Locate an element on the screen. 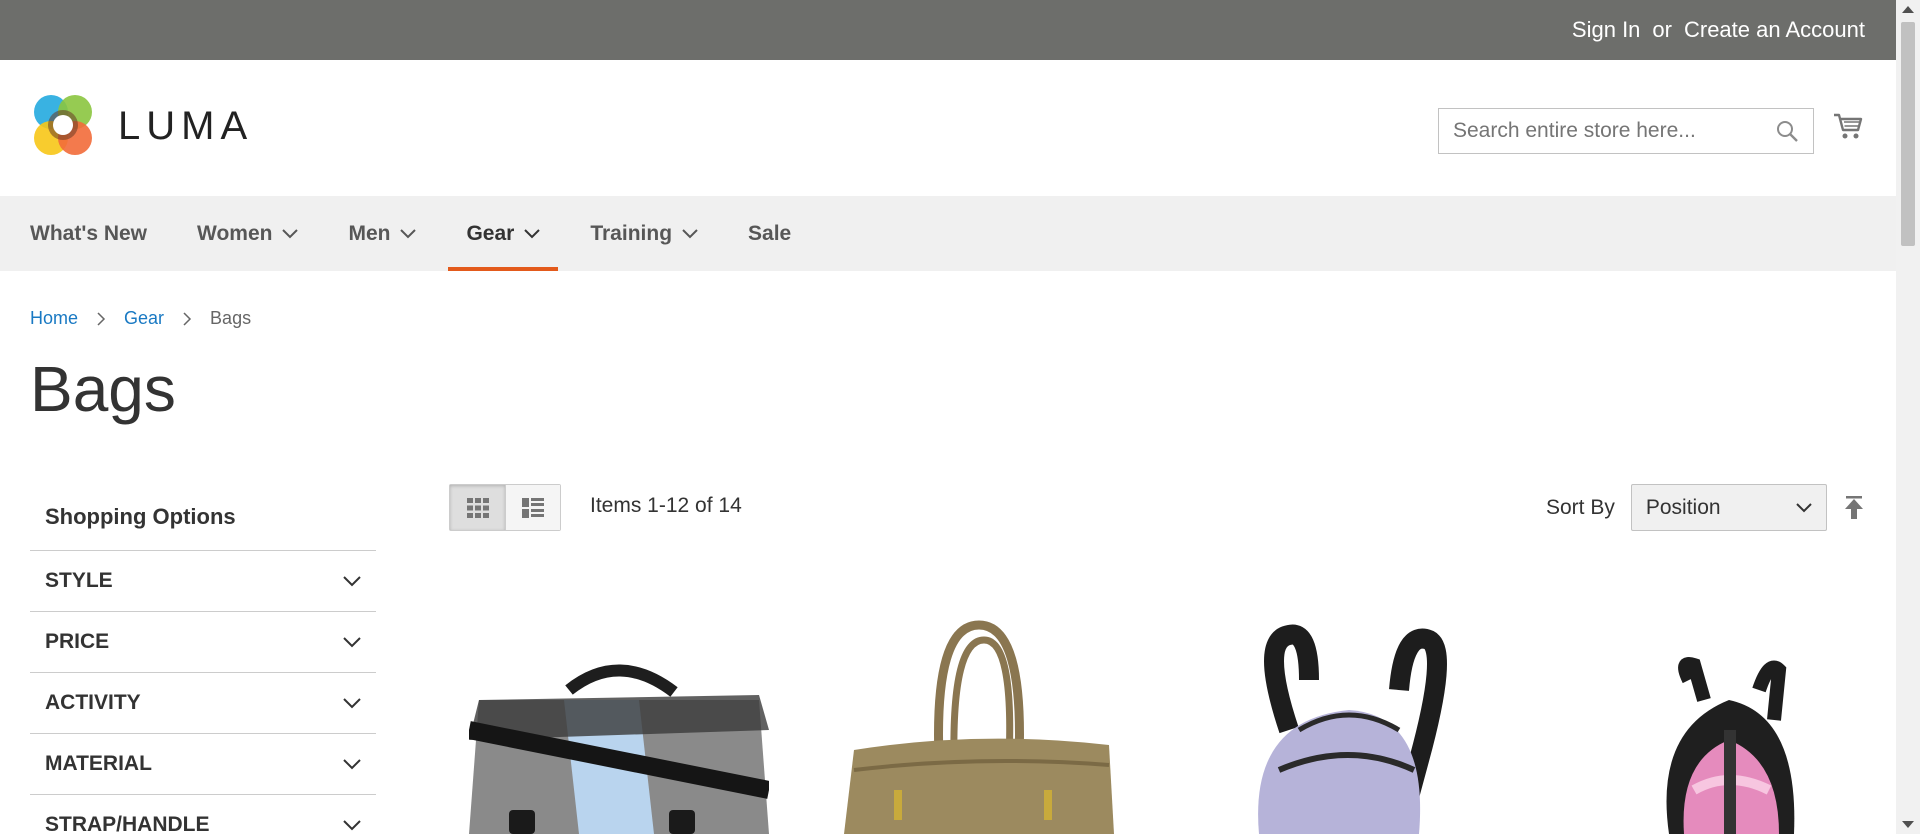  search-box is located at coordinates (1626, 131).